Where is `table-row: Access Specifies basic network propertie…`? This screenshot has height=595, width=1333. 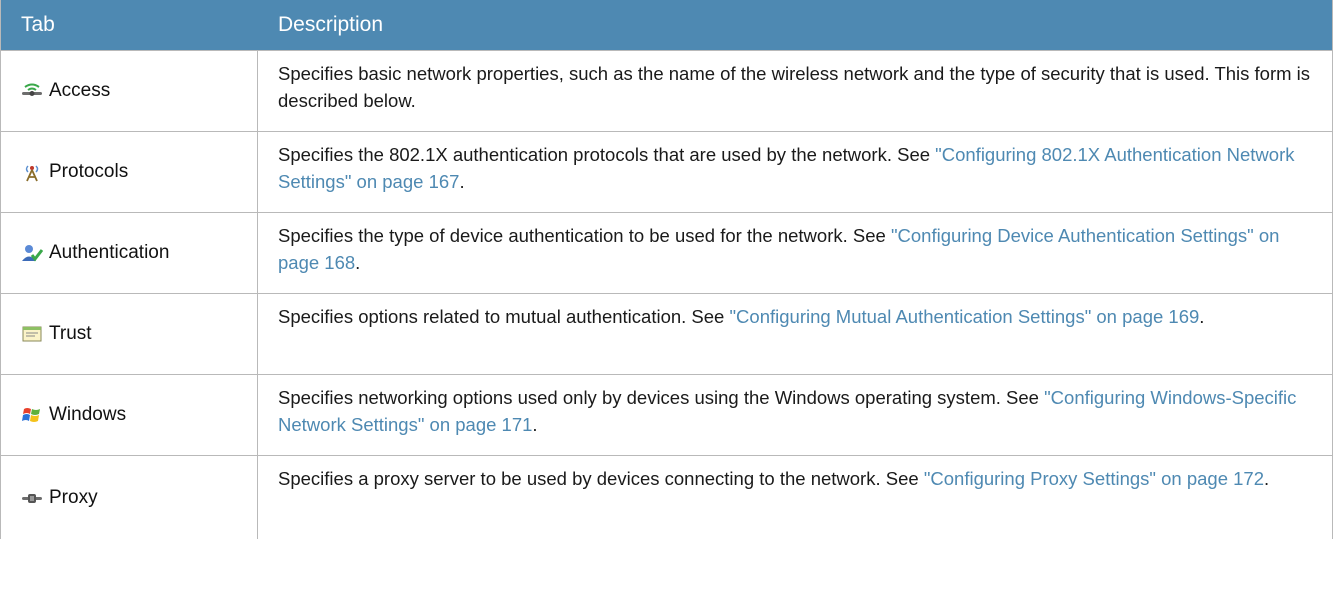
table-row: Access Specifies basic network propertie… is located at coordinates (666, 90).